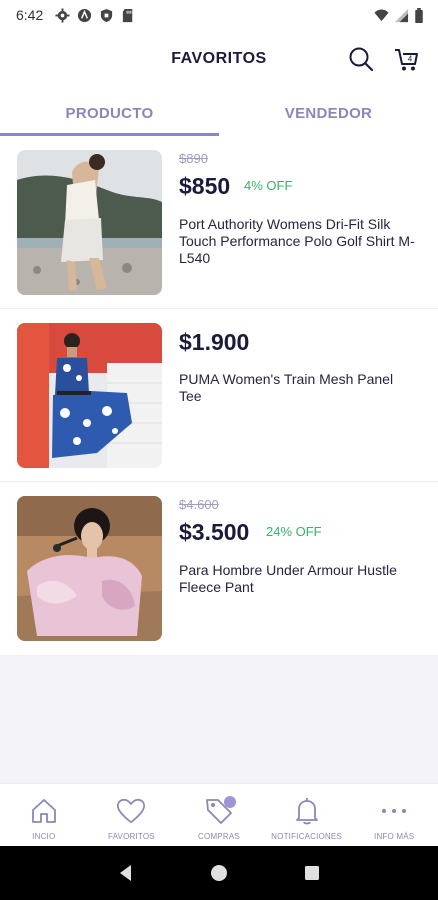 The height and width of the screenshot is (900, 438). I want to click on home-circle-icon, so click(219, 873).